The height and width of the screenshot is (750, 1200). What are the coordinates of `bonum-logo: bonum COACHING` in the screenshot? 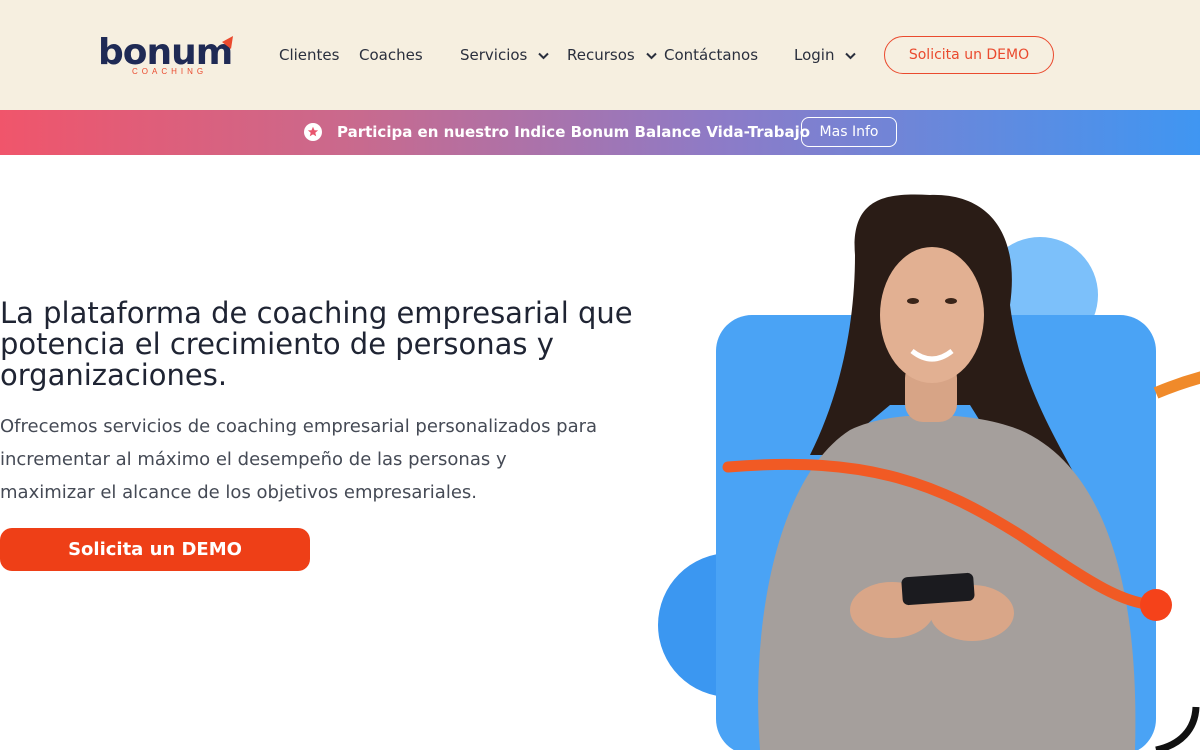 It's located at (168, 56).